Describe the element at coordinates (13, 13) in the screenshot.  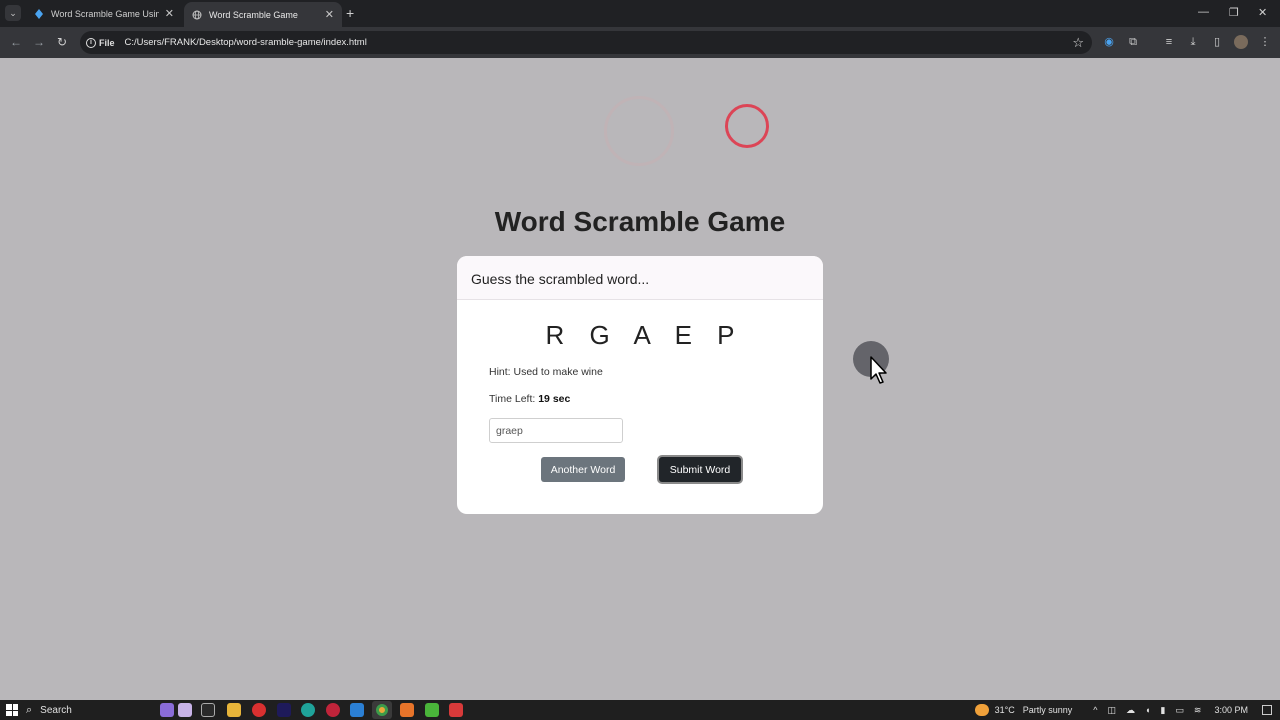
I see `tab-search-icon: ⌄` at that location.